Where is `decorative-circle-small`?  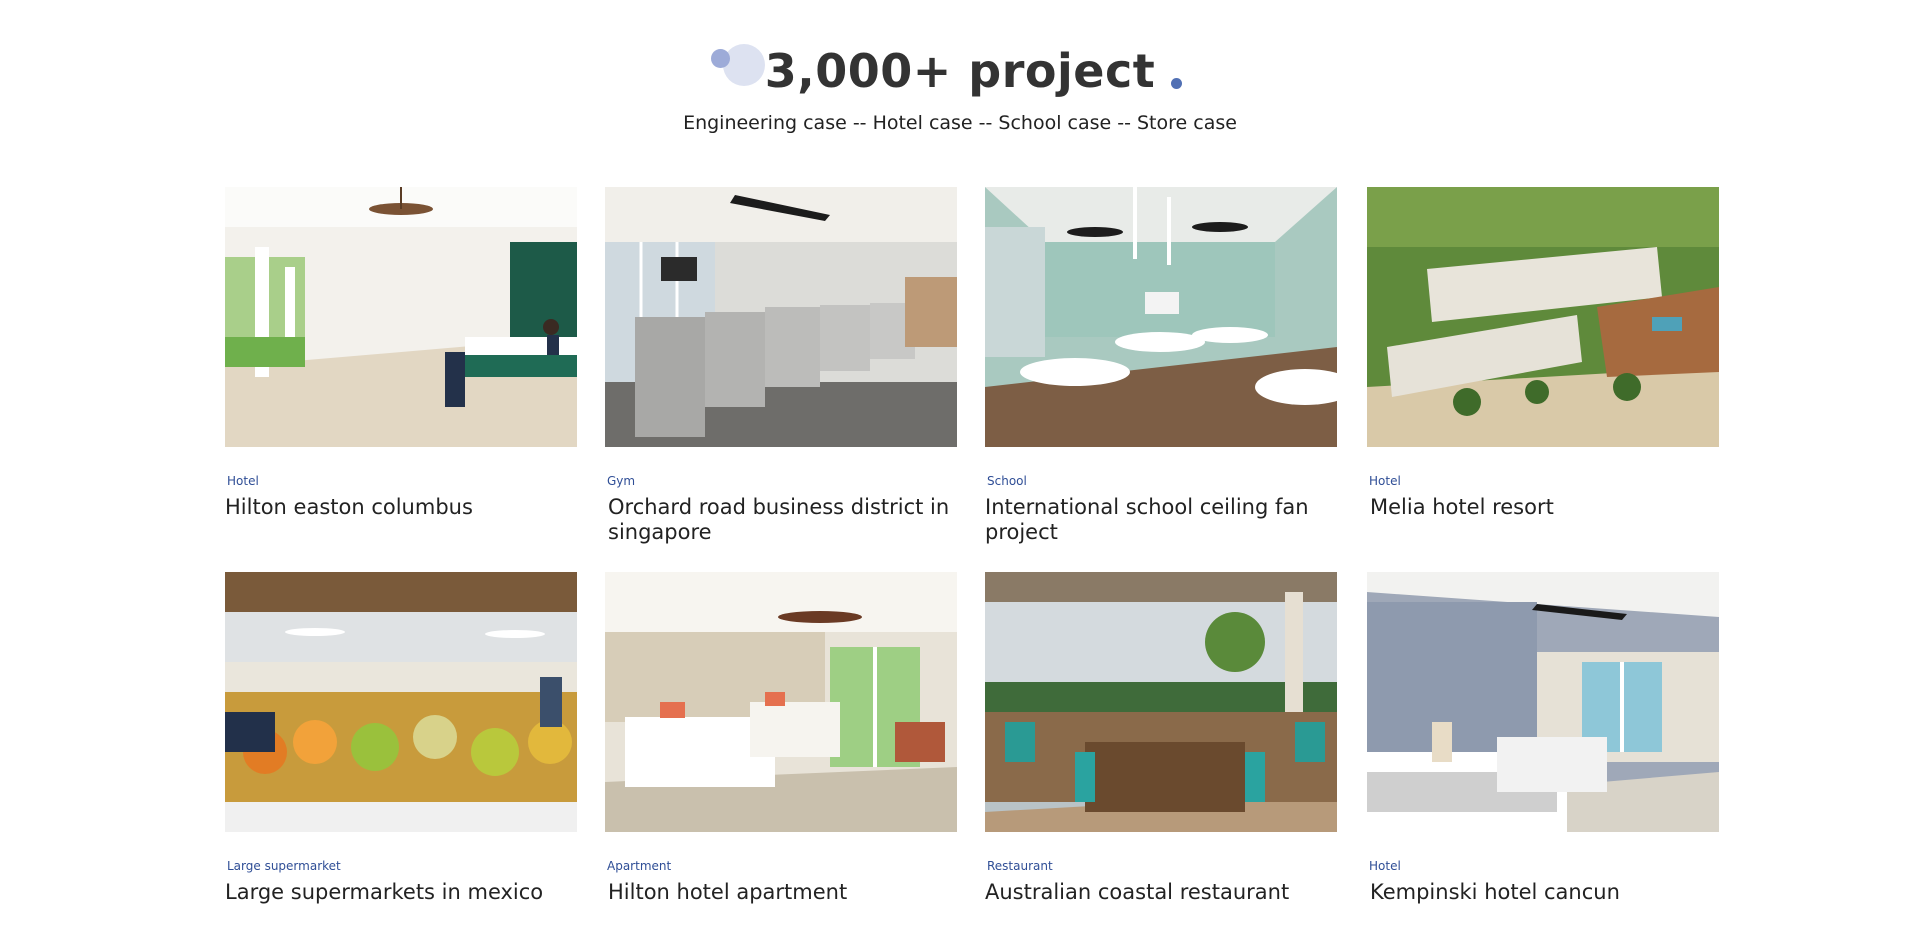 decorative-circle-small is located at coordinates (720, 58).